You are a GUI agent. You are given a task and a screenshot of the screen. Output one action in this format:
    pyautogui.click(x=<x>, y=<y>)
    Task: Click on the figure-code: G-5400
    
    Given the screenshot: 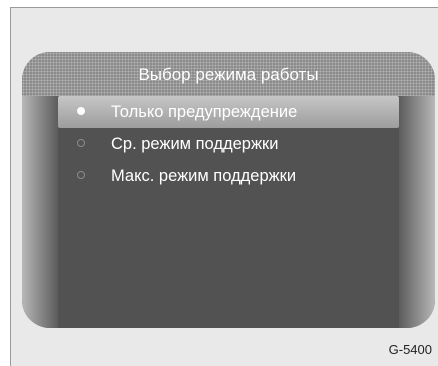 What is the action you would take?
    pyautogui.click(x=410, y=349)
    